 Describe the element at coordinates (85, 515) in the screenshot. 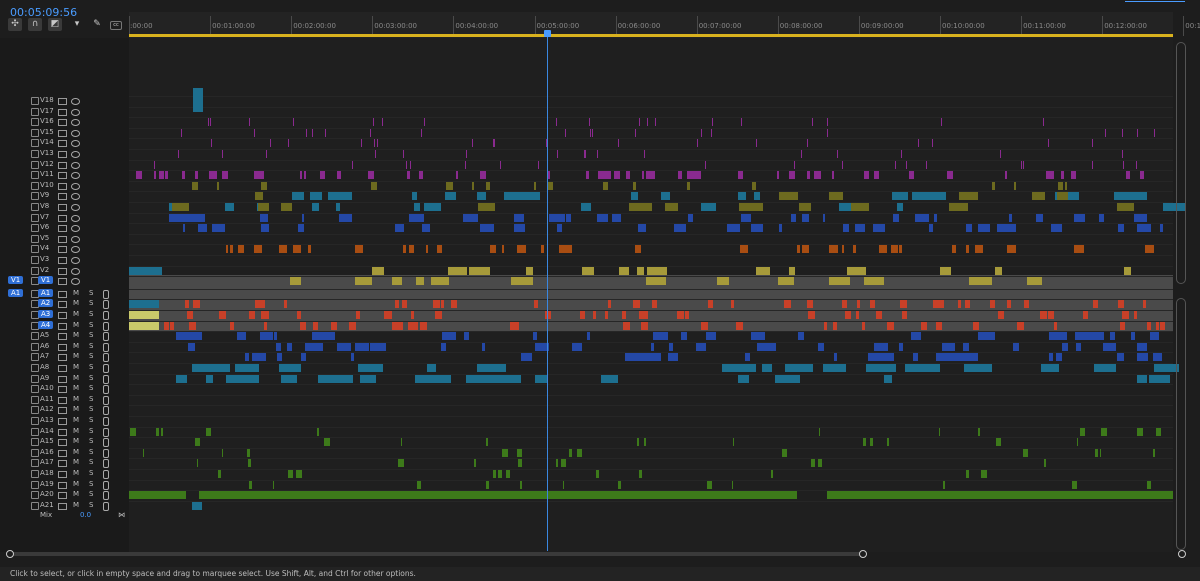

I see `mix-volume-value: 0.0` at that location.